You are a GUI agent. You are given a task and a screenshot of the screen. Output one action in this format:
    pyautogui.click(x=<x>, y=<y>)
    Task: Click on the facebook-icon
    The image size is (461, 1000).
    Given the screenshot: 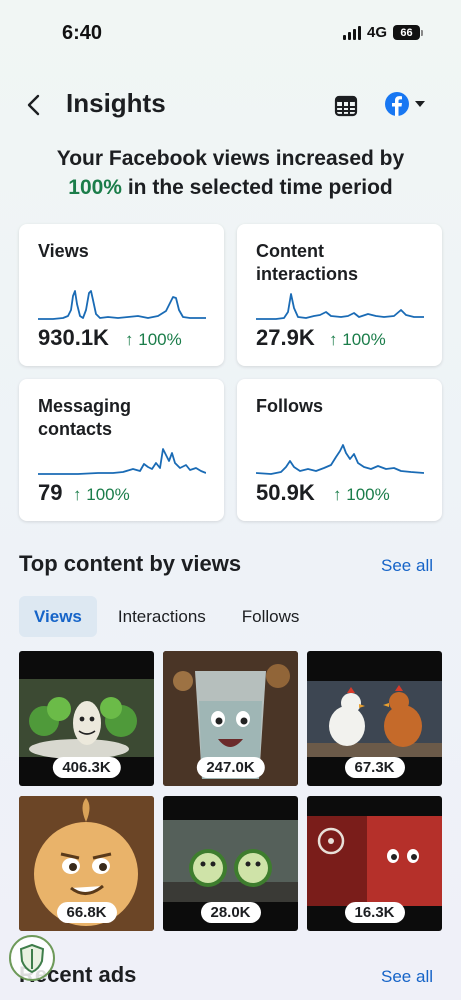 What is the action you would take?
    pyautogui.click(x=397, y=104)
    